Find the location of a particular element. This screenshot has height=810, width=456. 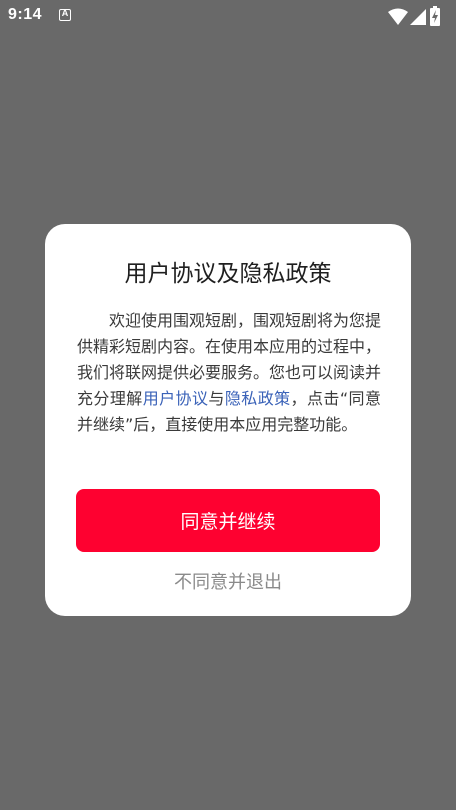

status-time: 9:14 is located at coordinates (25, 14).